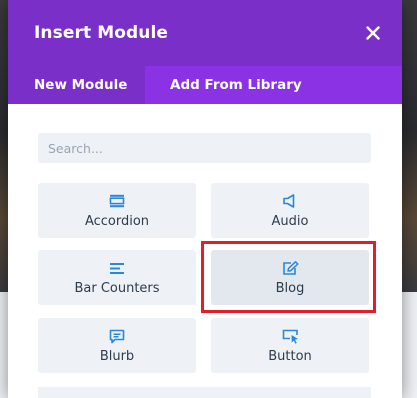 The width and height of the screenshot is (417, 398). What do you see at coordinates (117, 336) in the screenshot?
I see `blurb-icon` at bounding box center [117, 336].